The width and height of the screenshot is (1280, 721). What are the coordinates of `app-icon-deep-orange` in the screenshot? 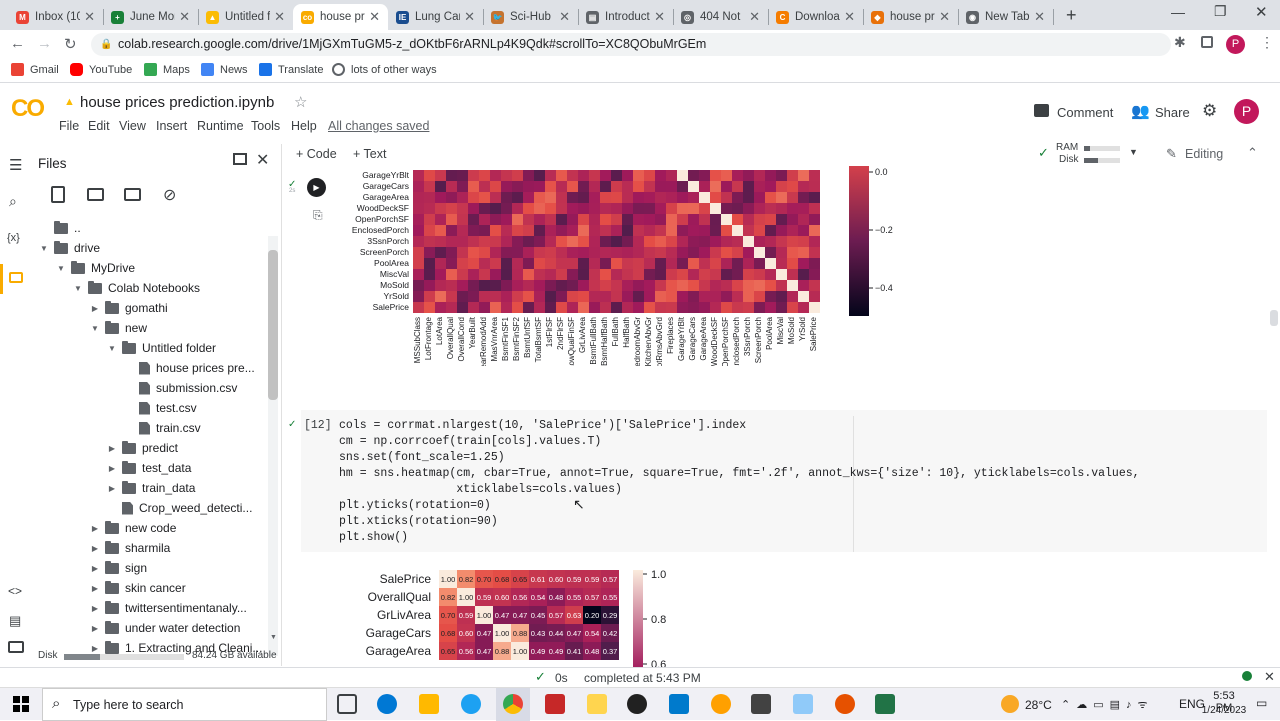 It's located at (845, 704).